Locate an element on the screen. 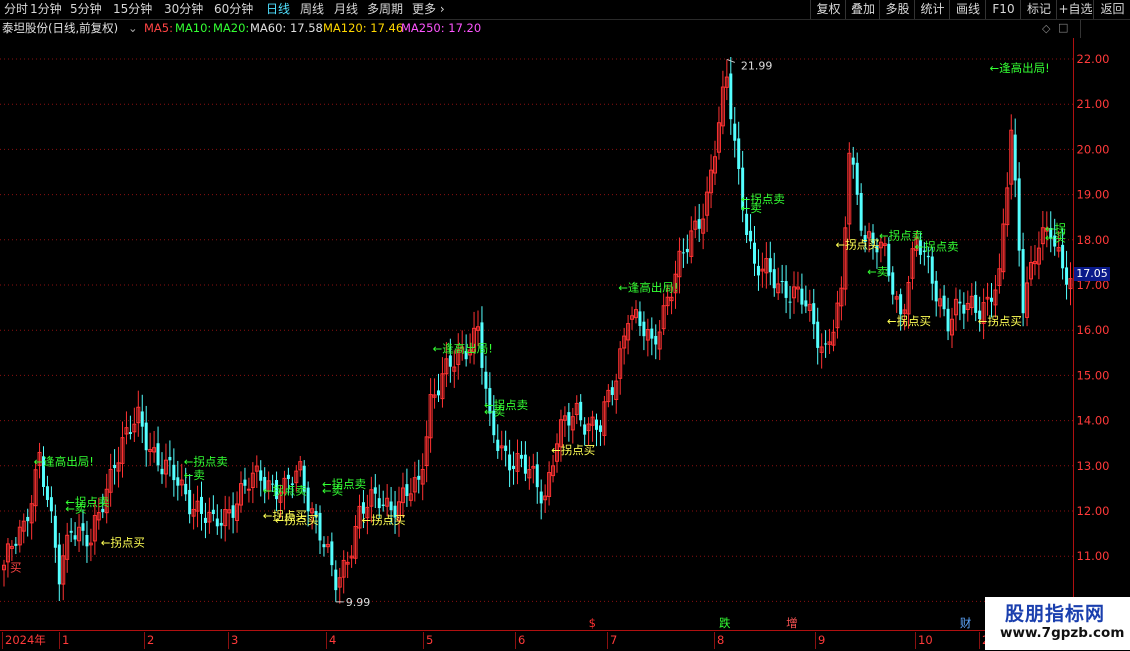  period-tab-0: 分时 is located at coordinates (16, 9).